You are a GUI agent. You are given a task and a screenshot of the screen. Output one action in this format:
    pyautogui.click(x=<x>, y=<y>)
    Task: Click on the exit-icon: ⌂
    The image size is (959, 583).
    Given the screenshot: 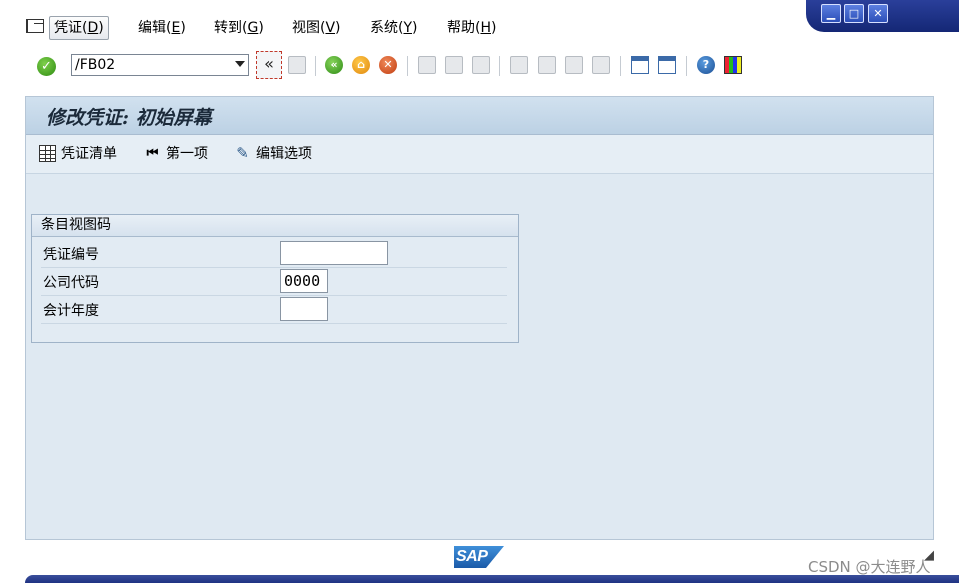 What is the action you would take?
    pyautogui.click(x=361, y=65)
    